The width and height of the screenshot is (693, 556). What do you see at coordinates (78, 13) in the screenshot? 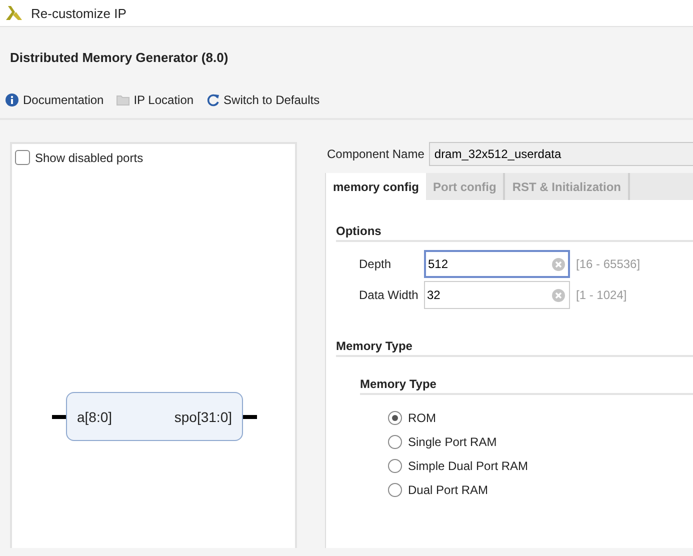
I see `window-title: Re-customize IP` at bounding box center [78, 13].